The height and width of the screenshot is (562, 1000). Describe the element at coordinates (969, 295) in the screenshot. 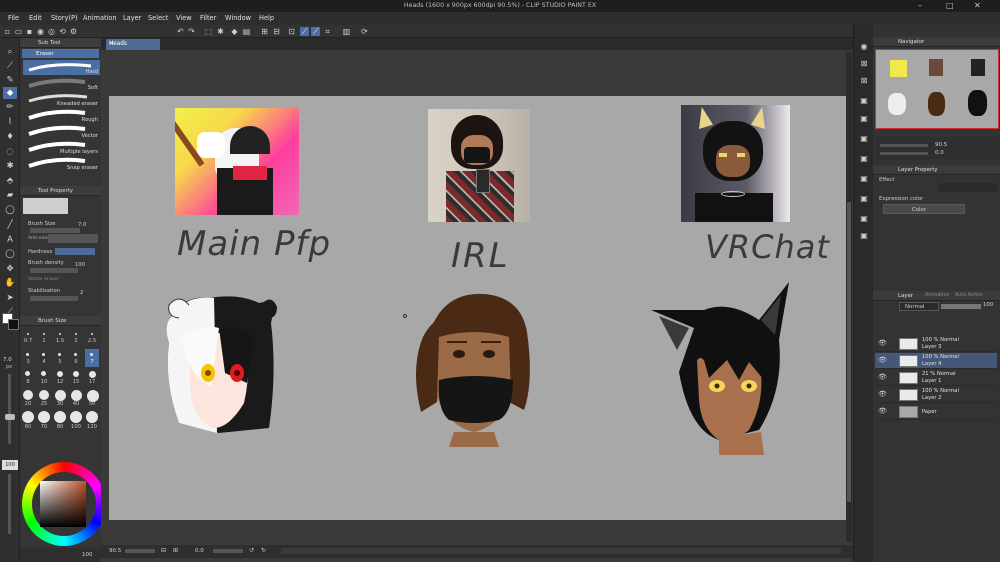

I see `auto-action-tab: Auto Action` at that location.